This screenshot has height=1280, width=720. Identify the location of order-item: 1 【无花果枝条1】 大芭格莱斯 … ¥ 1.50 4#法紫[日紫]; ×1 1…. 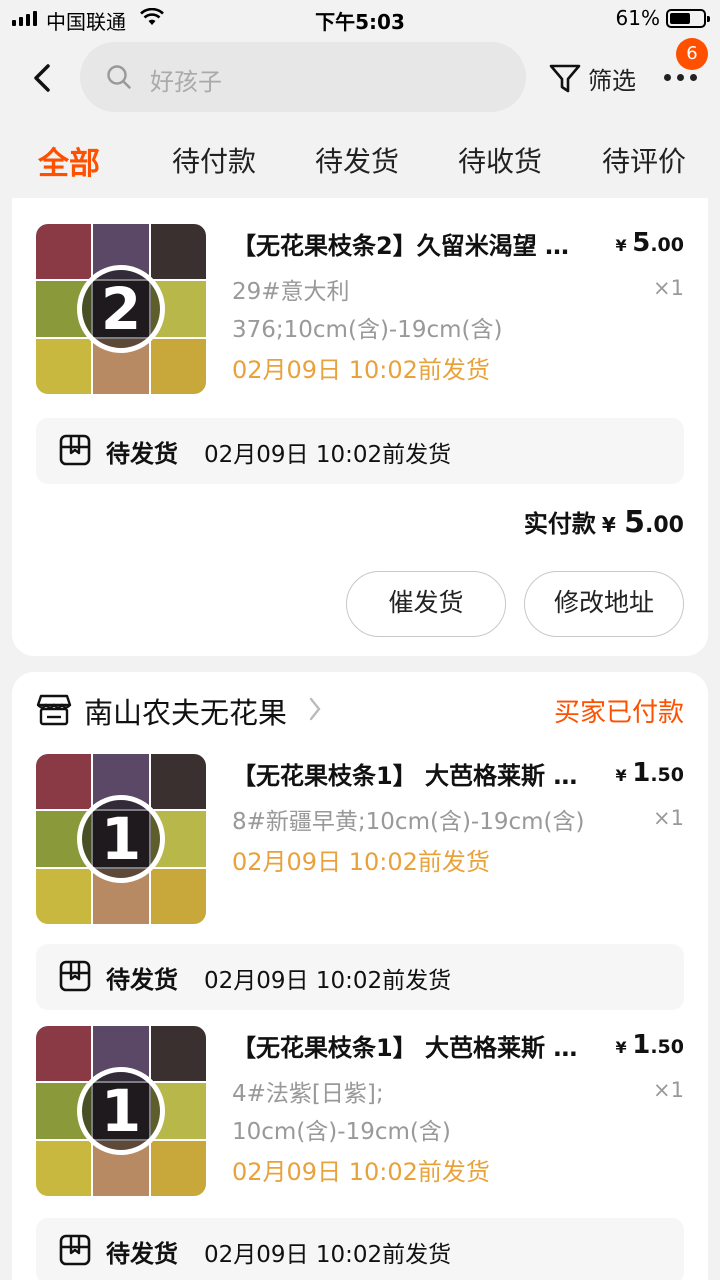
(360, 1112).